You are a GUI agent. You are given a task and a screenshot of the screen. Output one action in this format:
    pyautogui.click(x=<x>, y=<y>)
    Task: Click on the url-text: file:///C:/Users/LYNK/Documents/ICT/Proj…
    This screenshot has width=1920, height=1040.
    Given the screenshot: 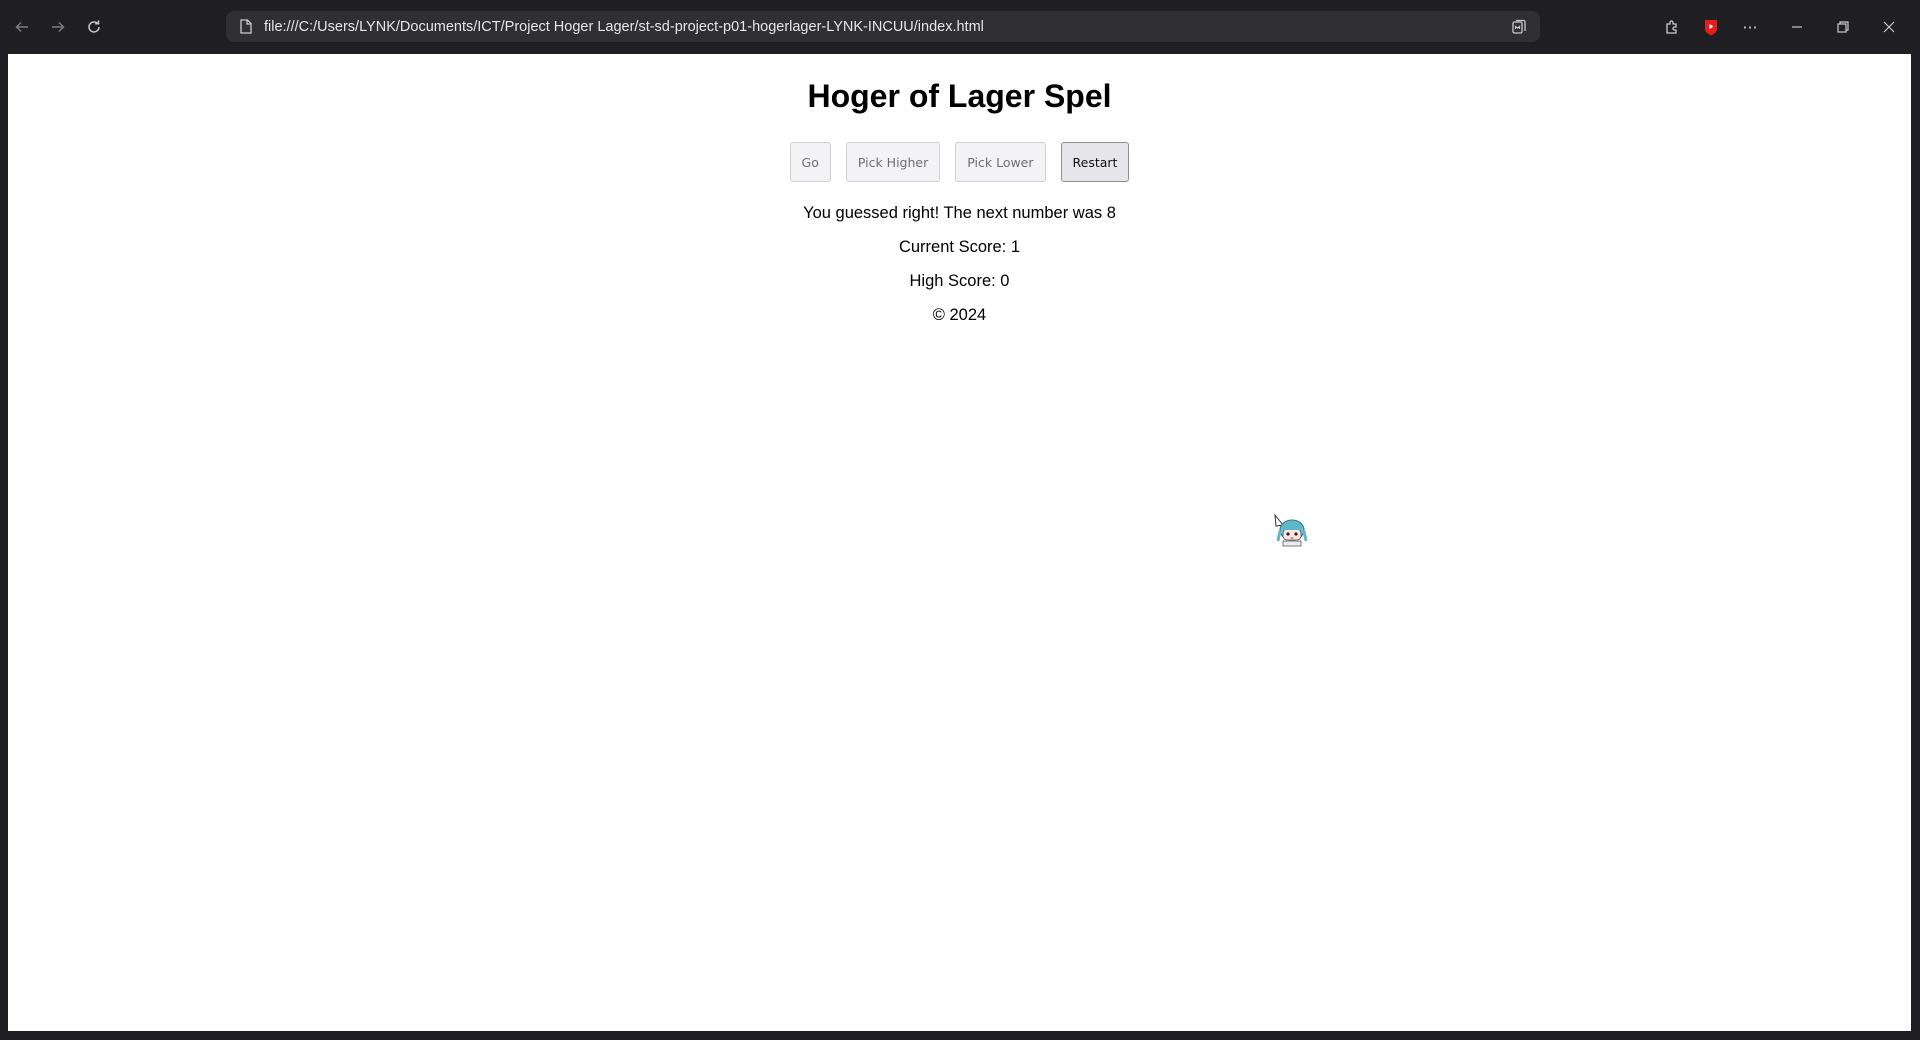 What is the action you would take?
    pyautogui.click(x=887, y=27)
    